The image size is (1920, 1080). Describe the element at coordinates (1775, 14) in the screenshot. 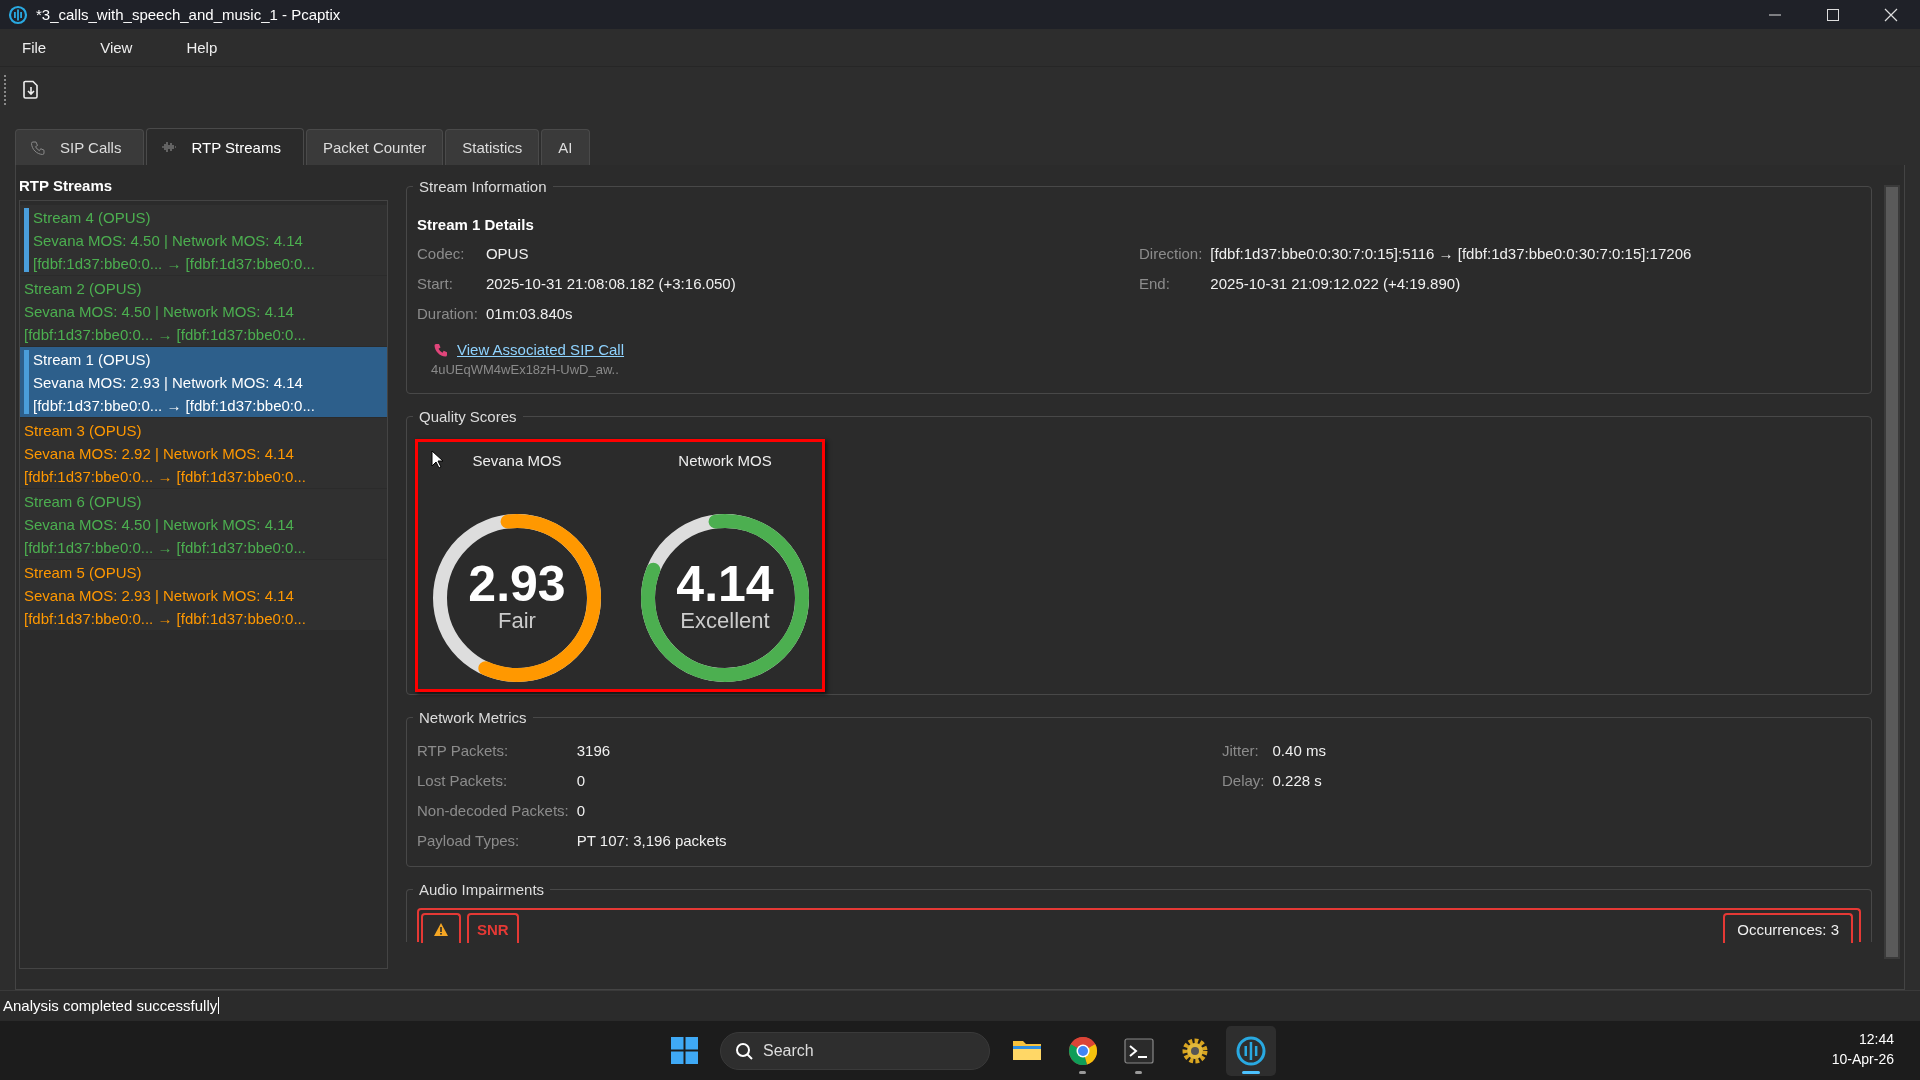

I see `minimize-icon` at that location.